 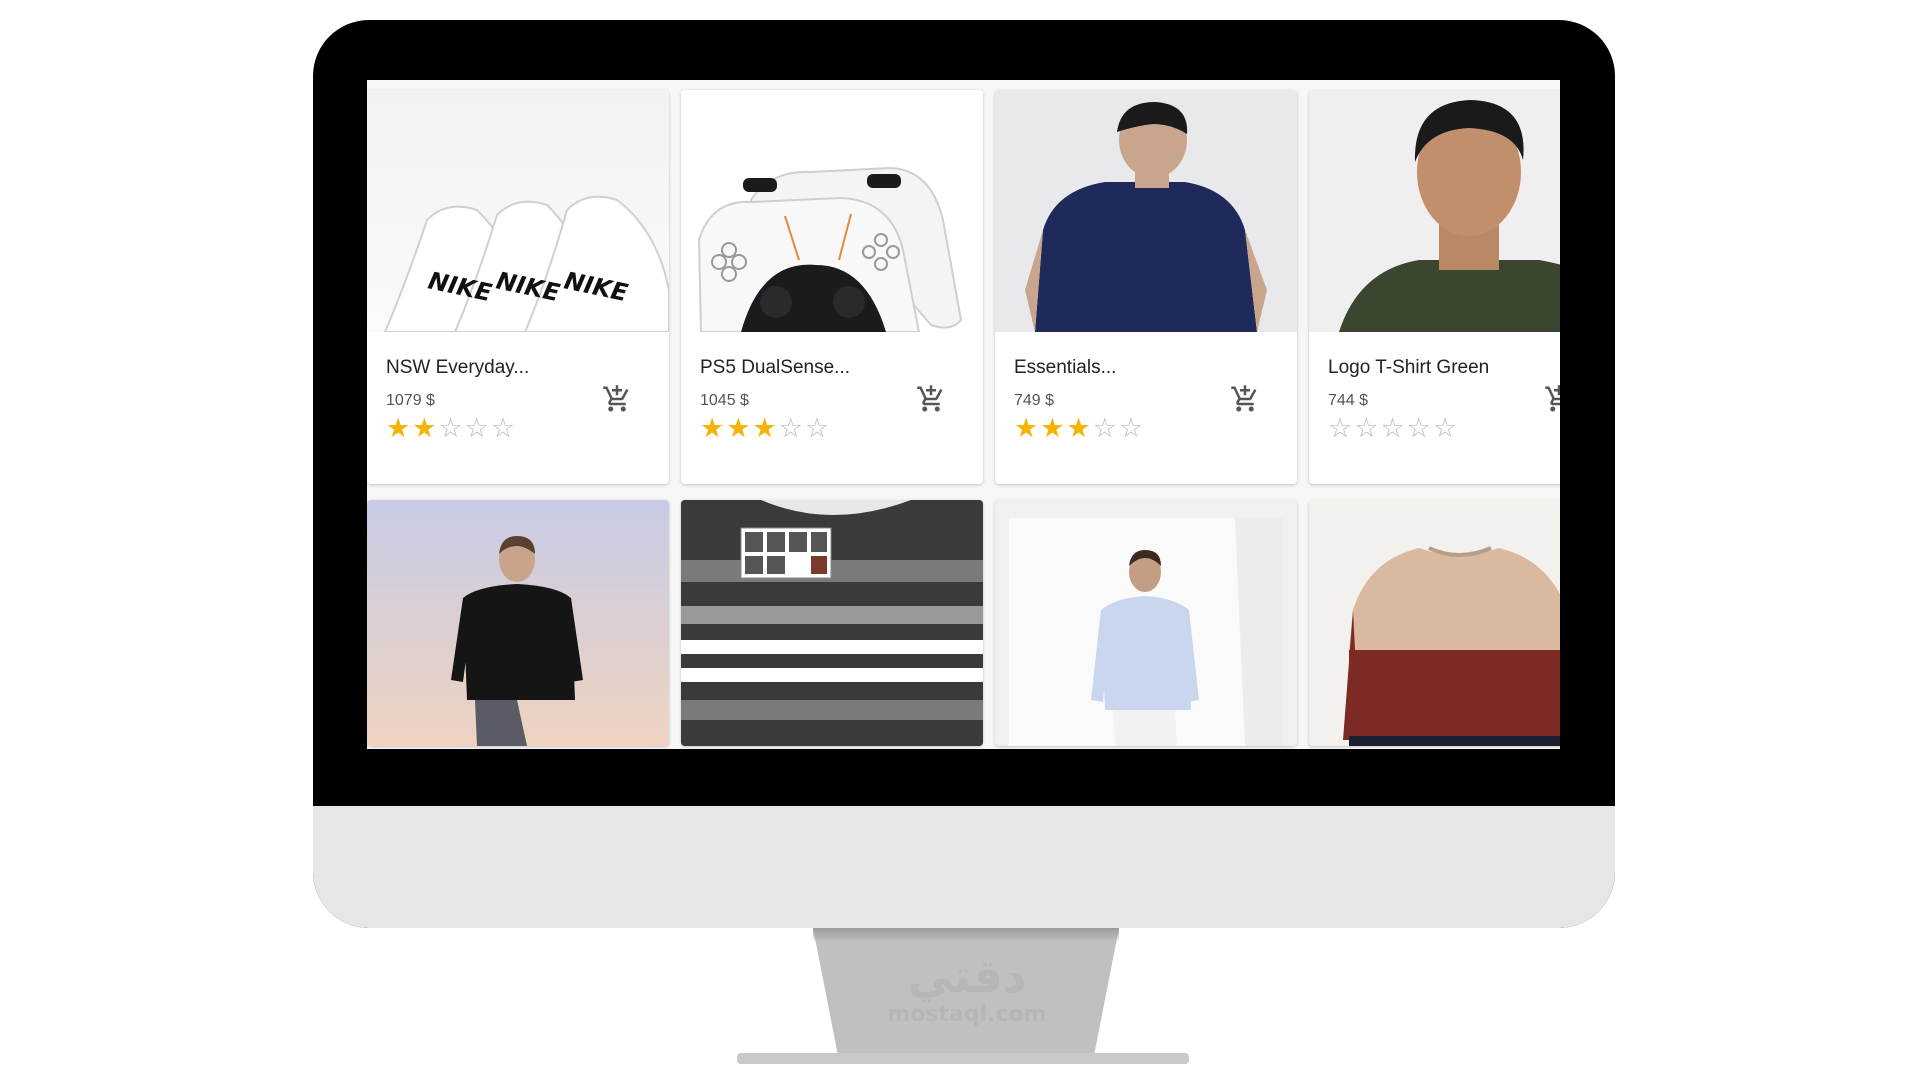 I want to click on watermark-bottom: mostaql.com, so click(x=967, y=1014).